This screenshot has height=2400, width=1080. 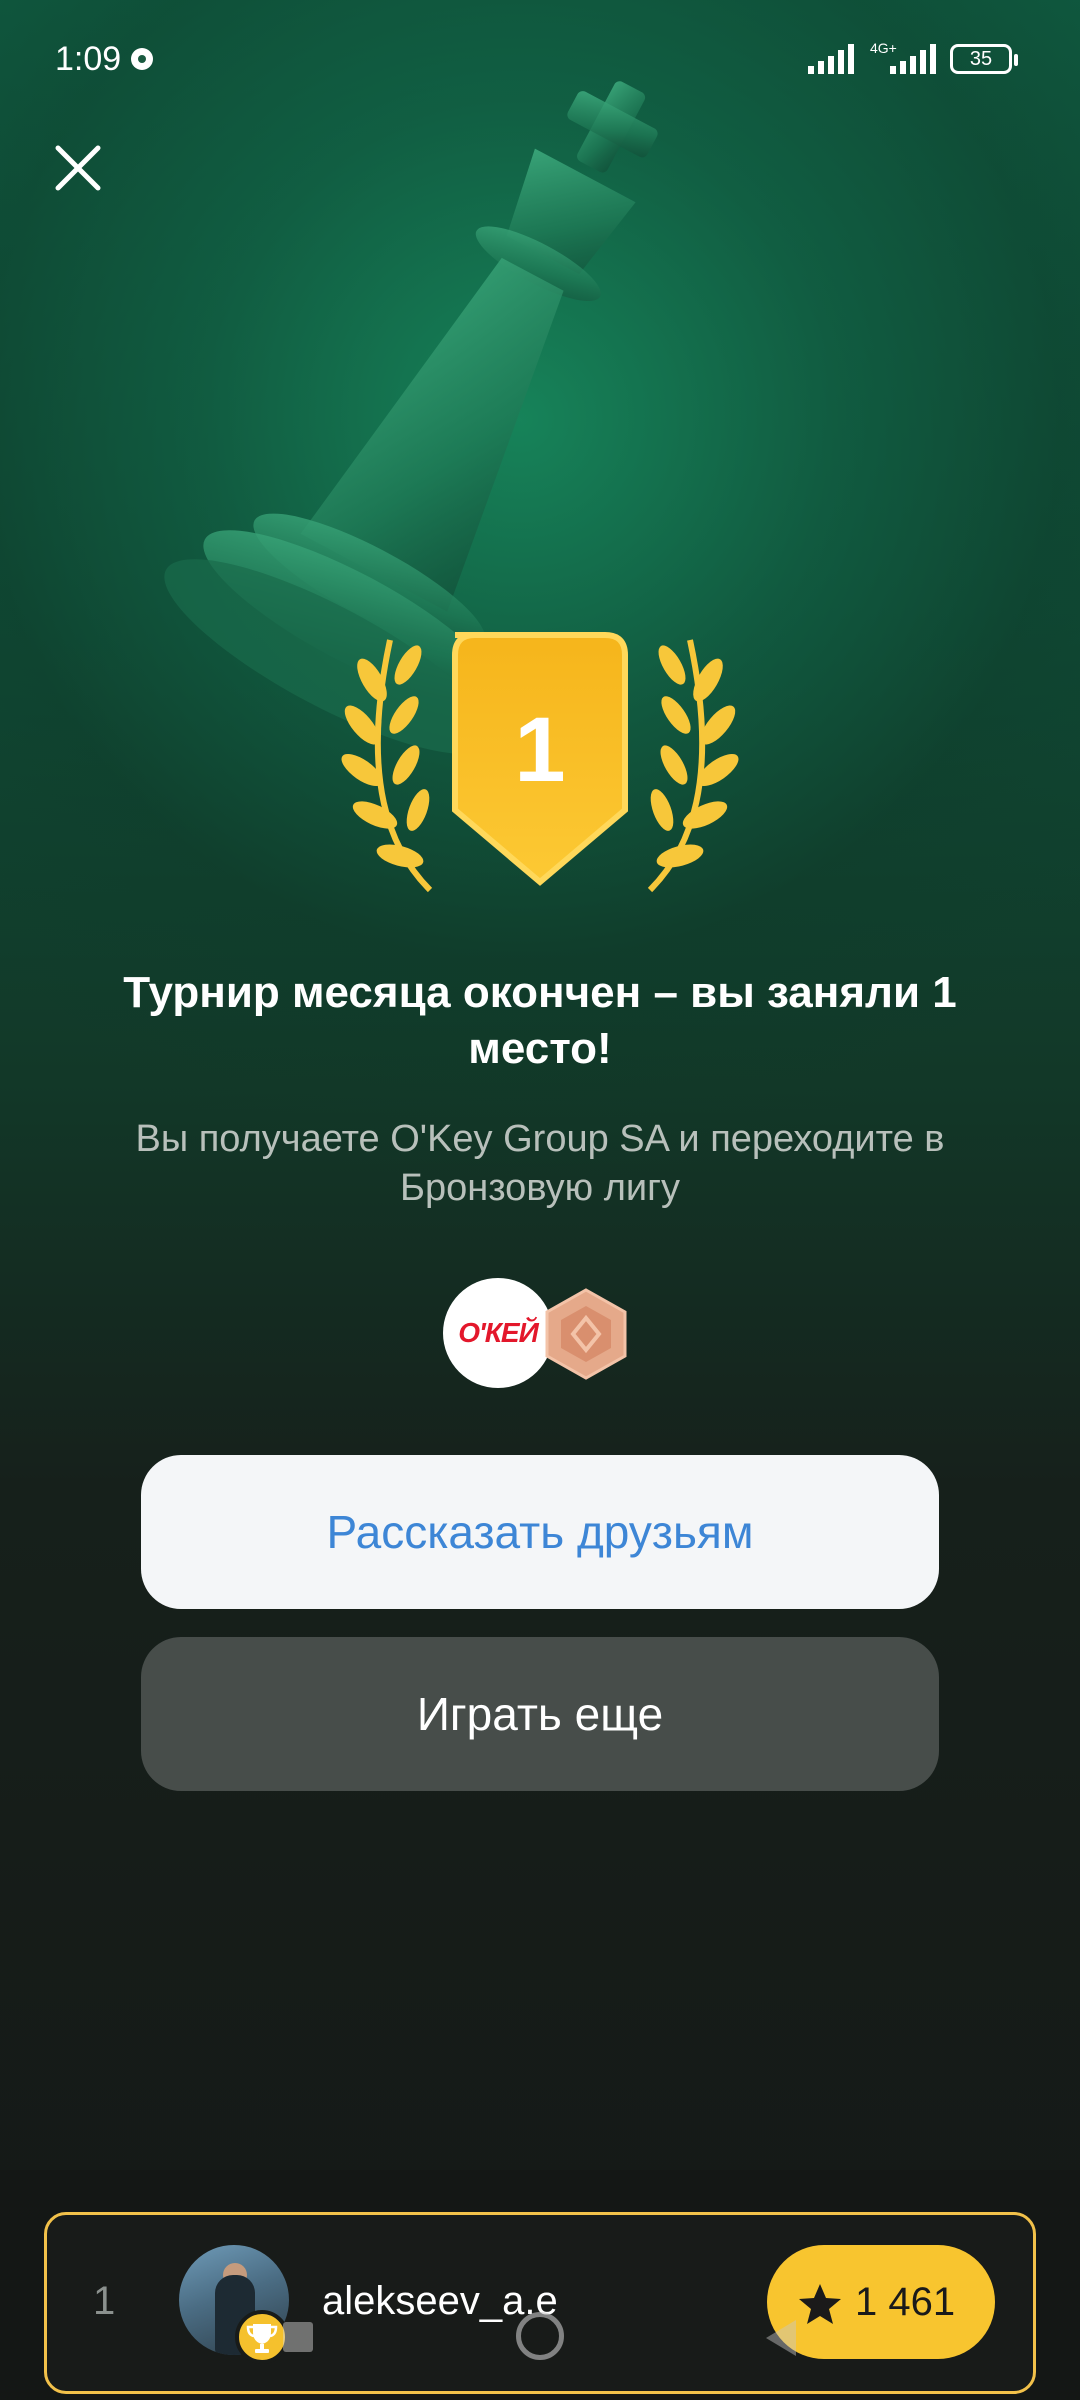 What do you see at coordinates (540, 2336) in the screenshot?
I see `nav-home-button` at bounding box center [540, 2336].